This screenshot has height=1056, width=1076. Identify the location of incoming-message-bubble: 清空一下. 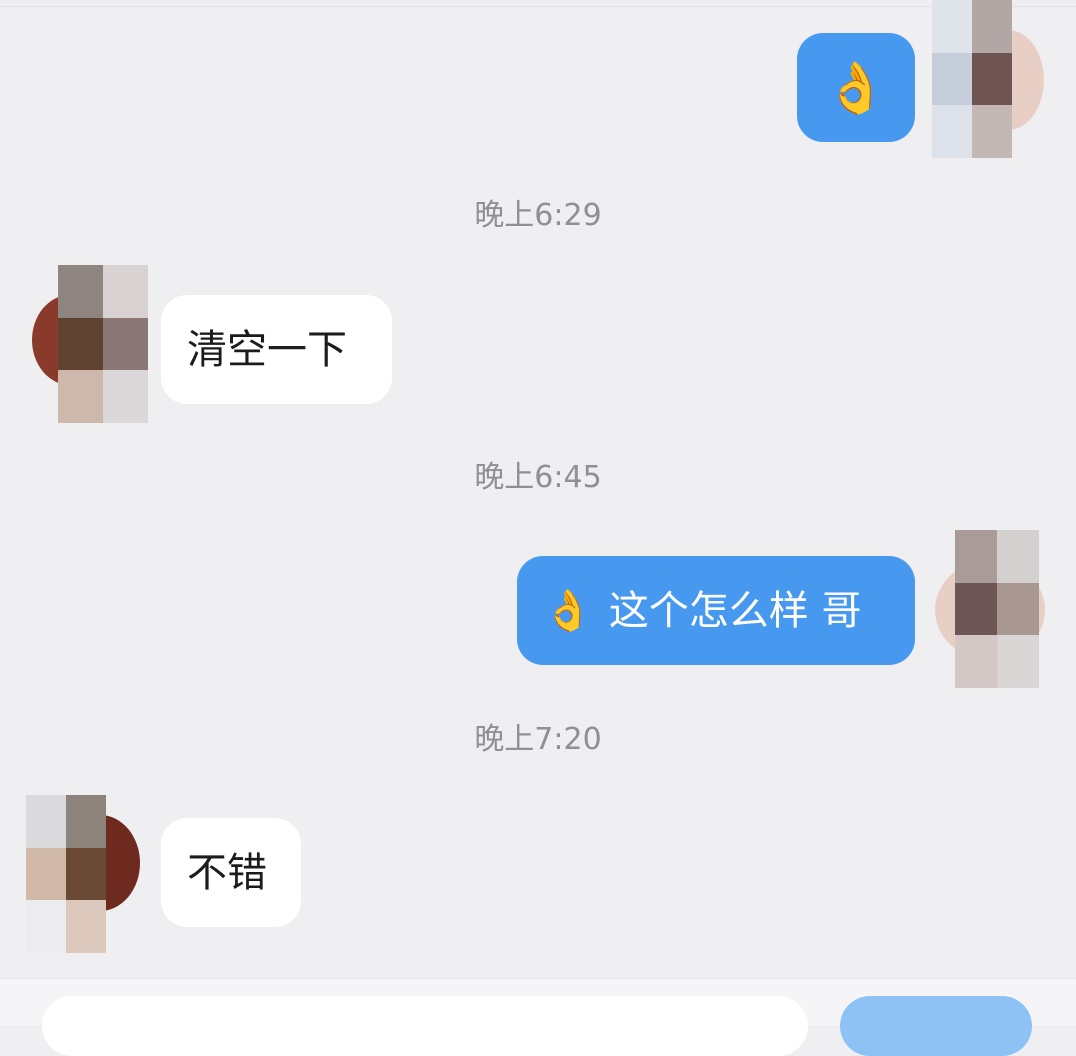
(276, 349).